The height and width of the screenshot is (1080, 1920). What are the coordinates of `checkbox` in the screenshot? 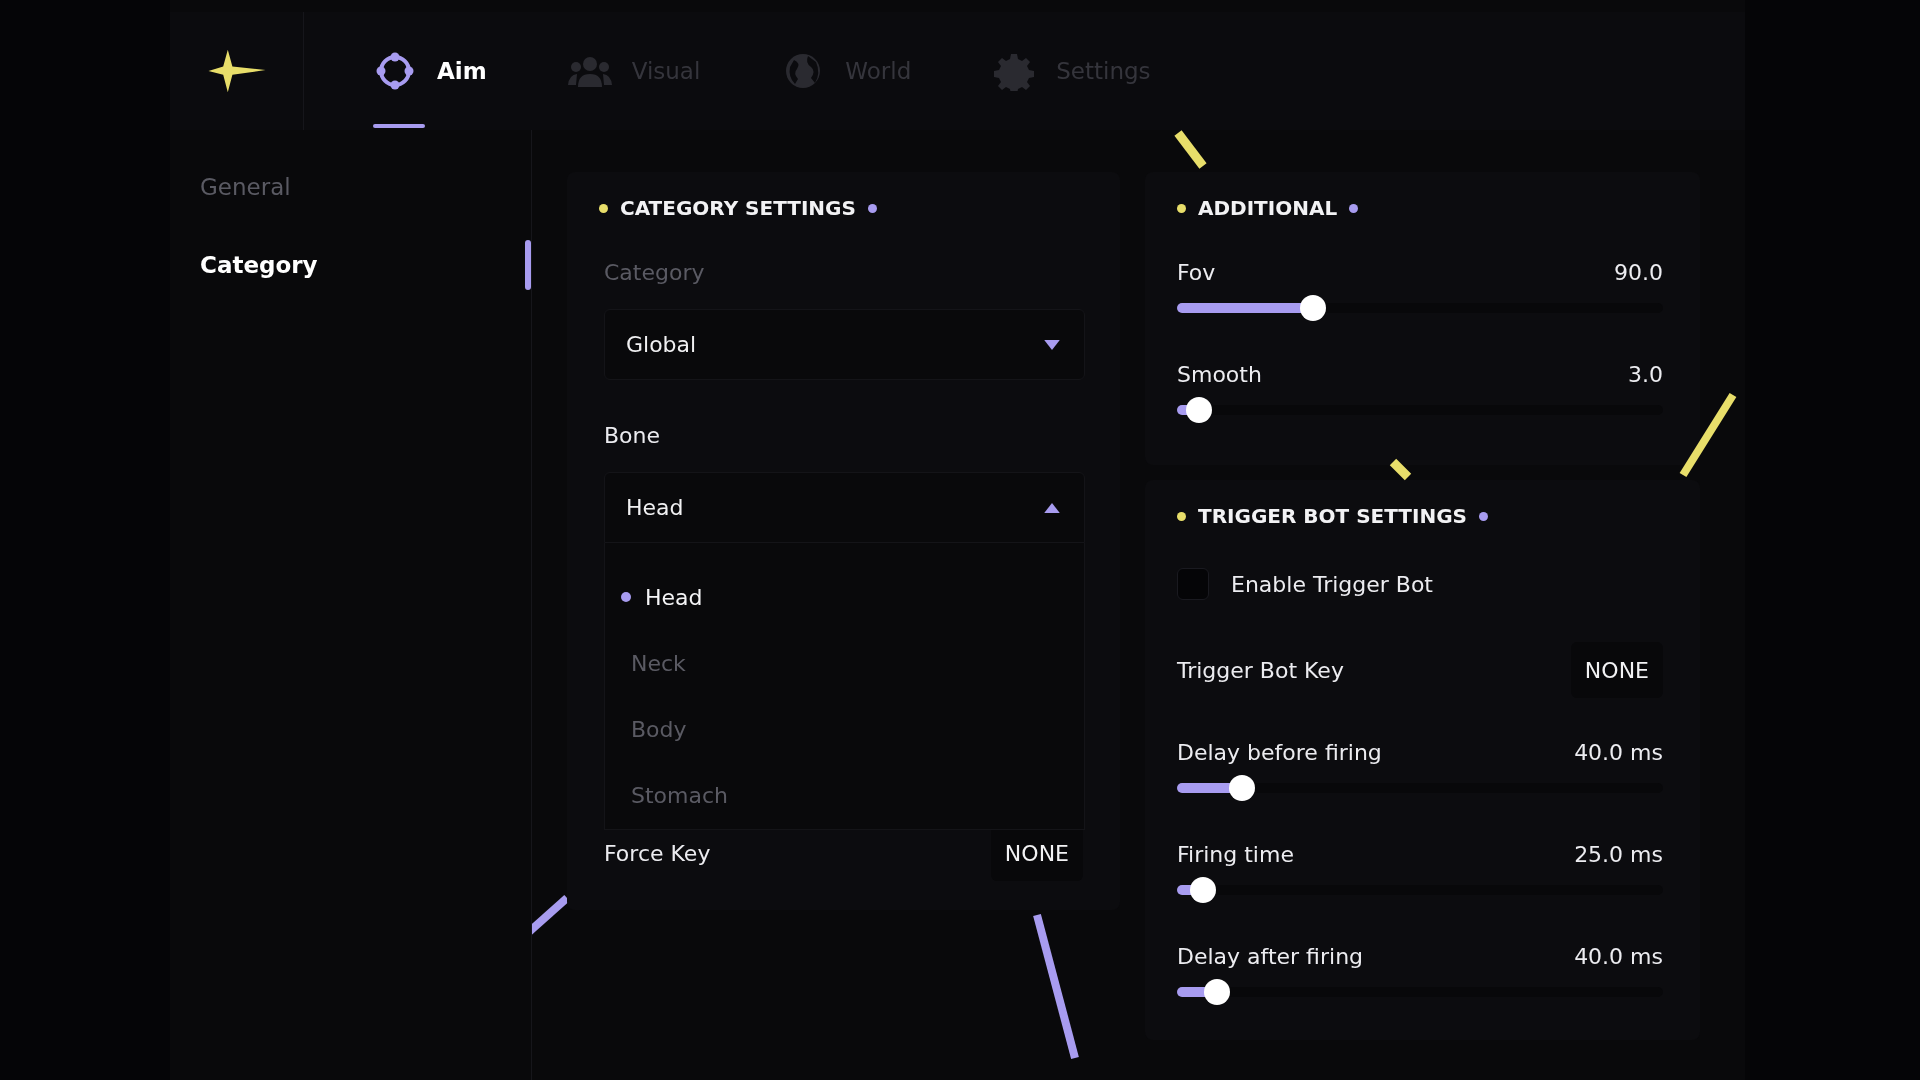 It's located at (1193, 584).